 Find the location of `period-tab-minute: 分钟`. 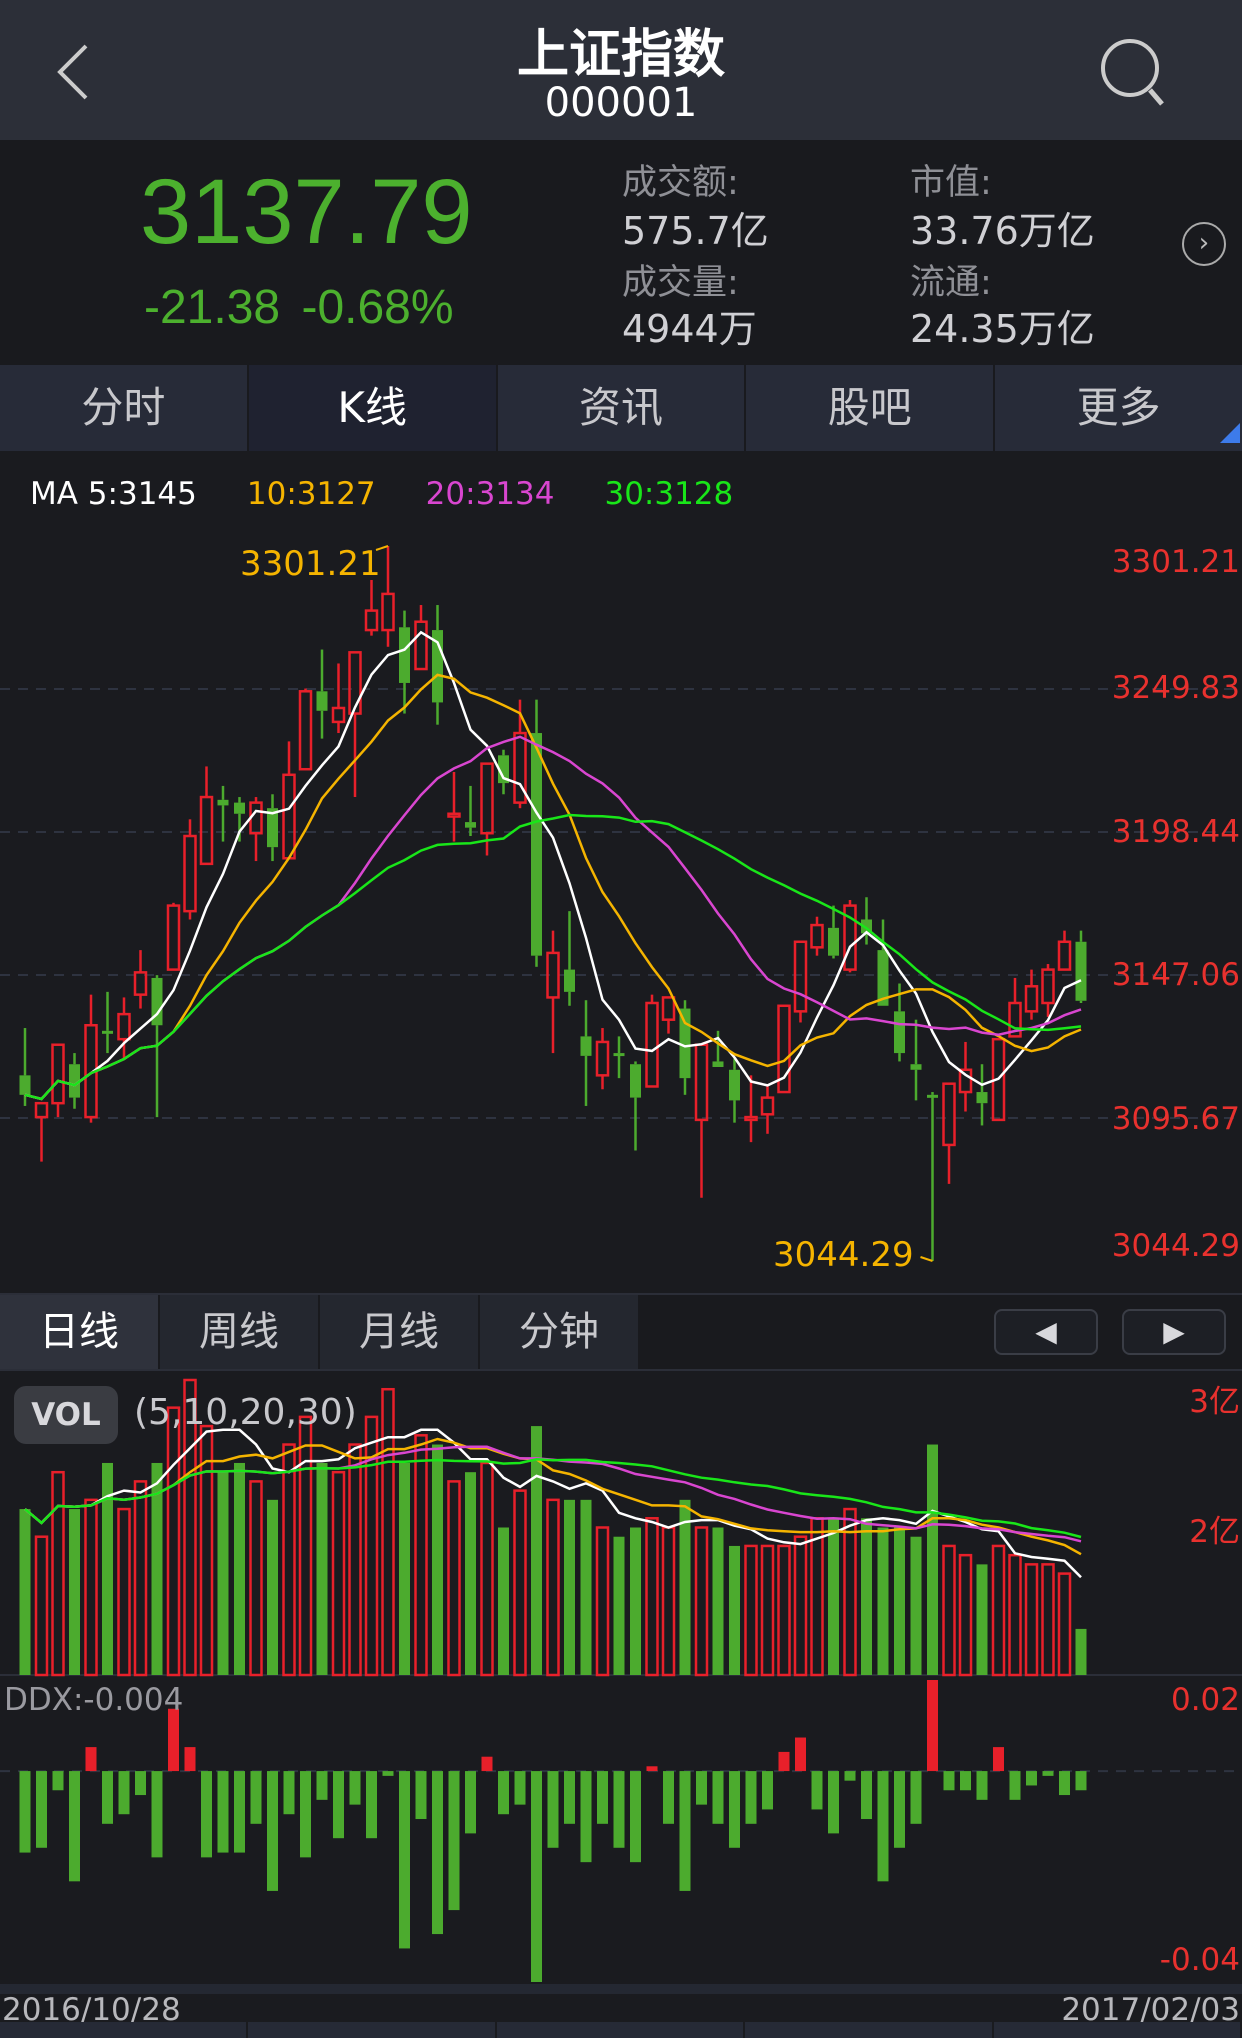

period-tab-minute: 分钟 is located at coordinates (559, 1332).